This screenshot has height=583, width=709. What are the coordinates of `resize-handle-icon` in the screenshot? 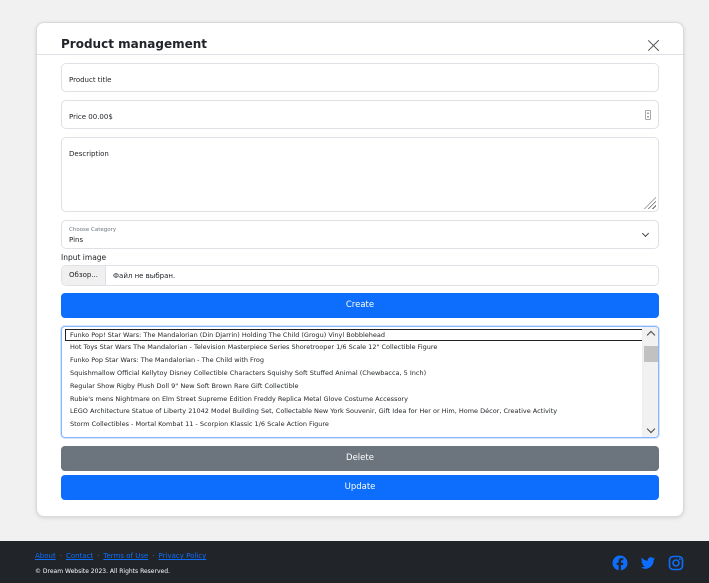 It's located at (650, 203).